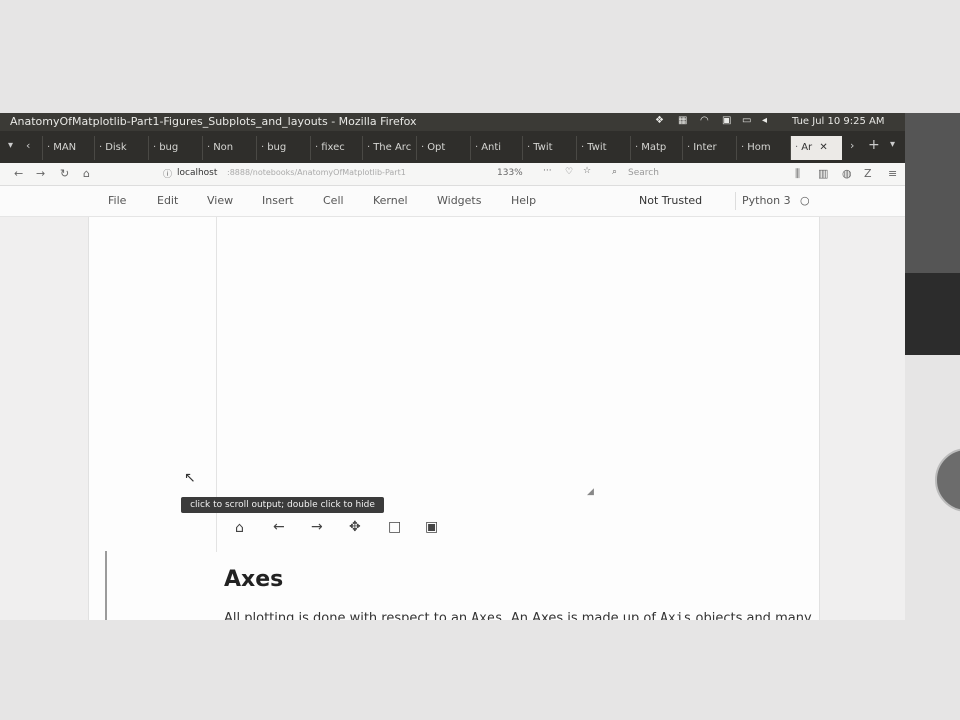  Describe the element at coordinates (807, 147) in the screenshot. I see `tab-label: Ar` at that location.